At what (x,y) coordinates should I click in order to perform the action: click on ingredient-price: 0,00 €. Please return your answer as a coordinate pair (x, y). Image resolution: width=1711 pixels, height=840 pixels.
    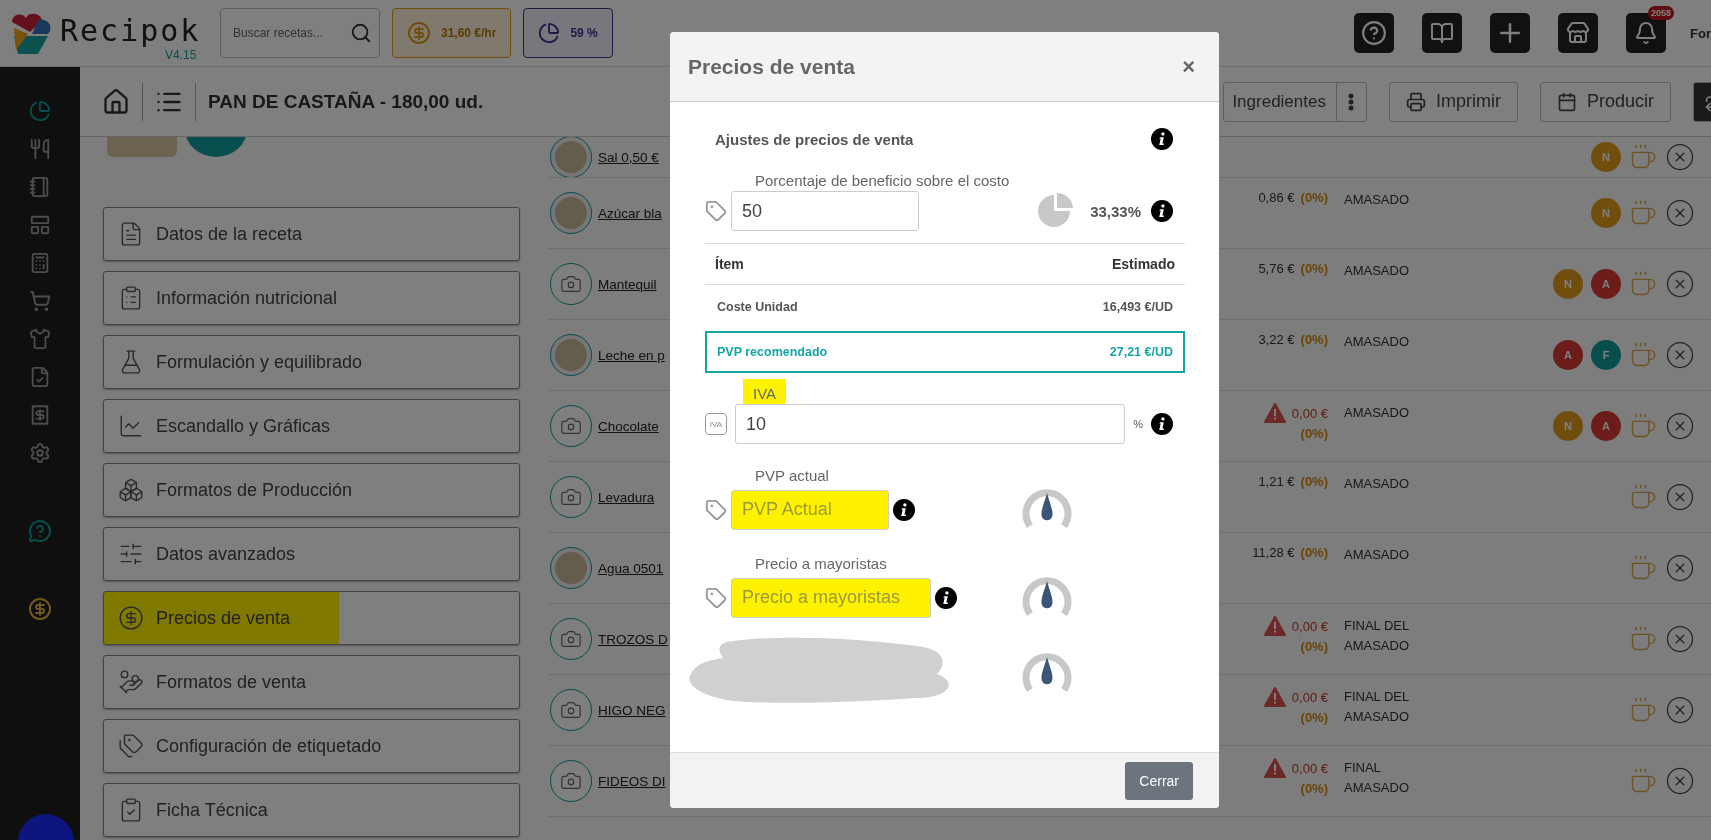
    Looking at the image, I should click on (1309, 626).